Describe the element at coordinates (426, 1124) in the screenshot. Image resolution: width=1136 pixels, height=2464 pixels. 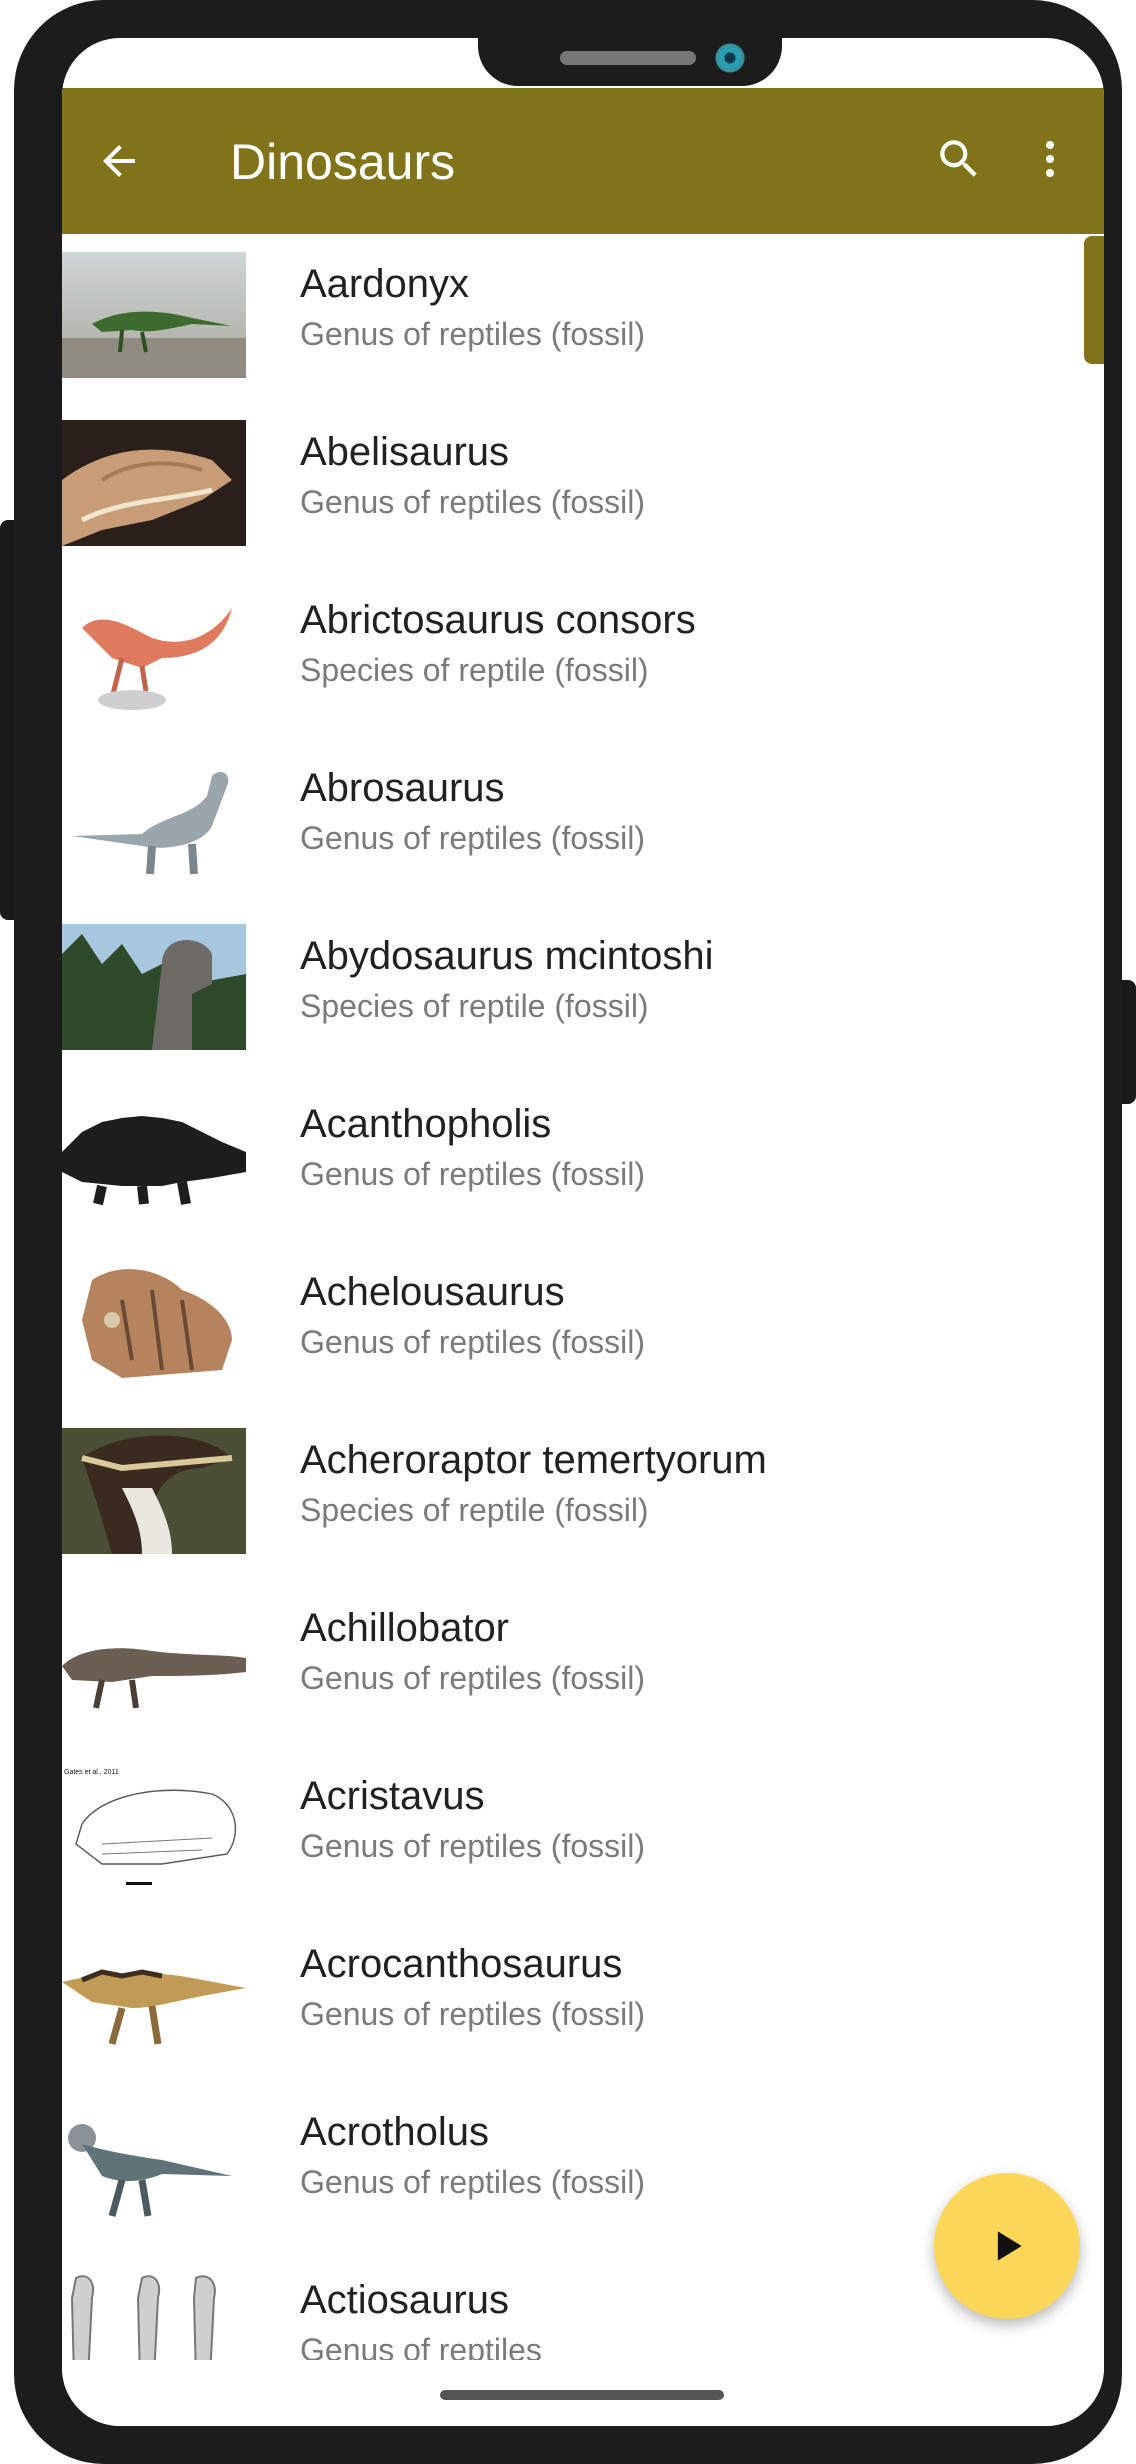
I see `item-name: Acanthopholis` at that location.